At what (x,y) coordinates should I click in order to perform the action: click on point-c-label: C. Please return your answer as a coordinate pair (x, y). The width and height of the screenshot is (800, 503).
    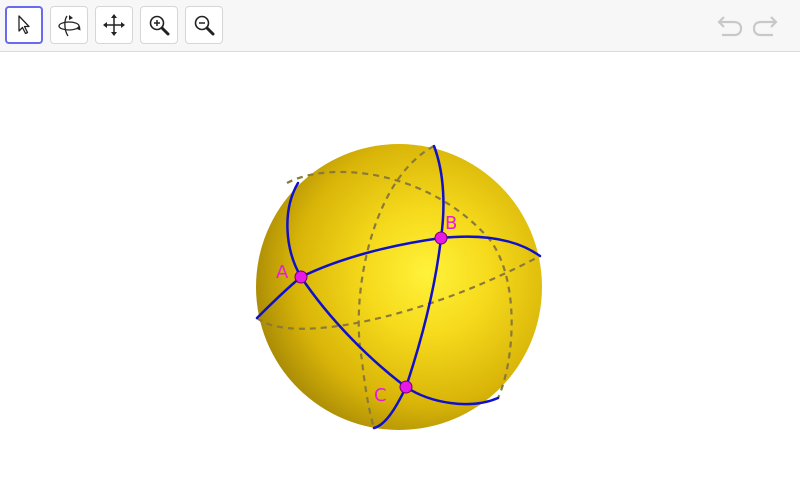
    Looking at the image, I should click on (380, 395).